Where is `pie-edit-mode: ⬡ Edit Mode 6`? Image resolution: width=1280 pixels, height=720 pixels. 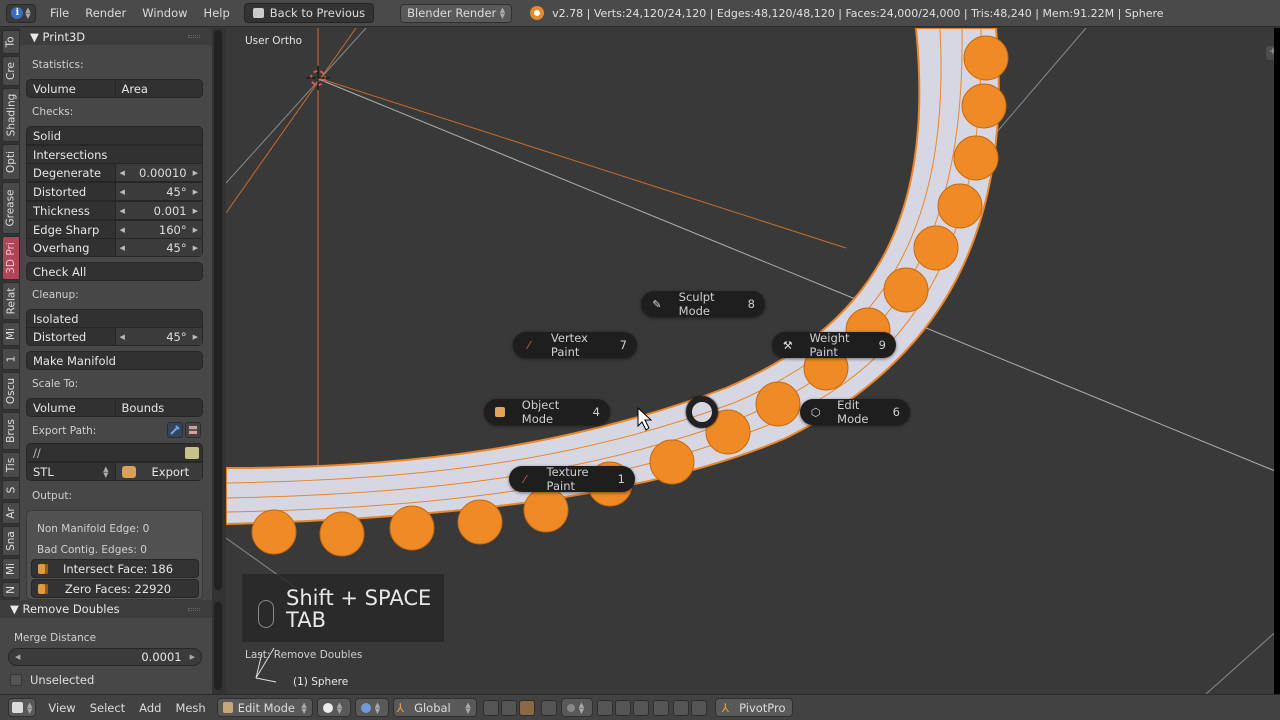 pie-edit-mode: ⬡ Edit Mode 6 is located at coordinates (855, 412).